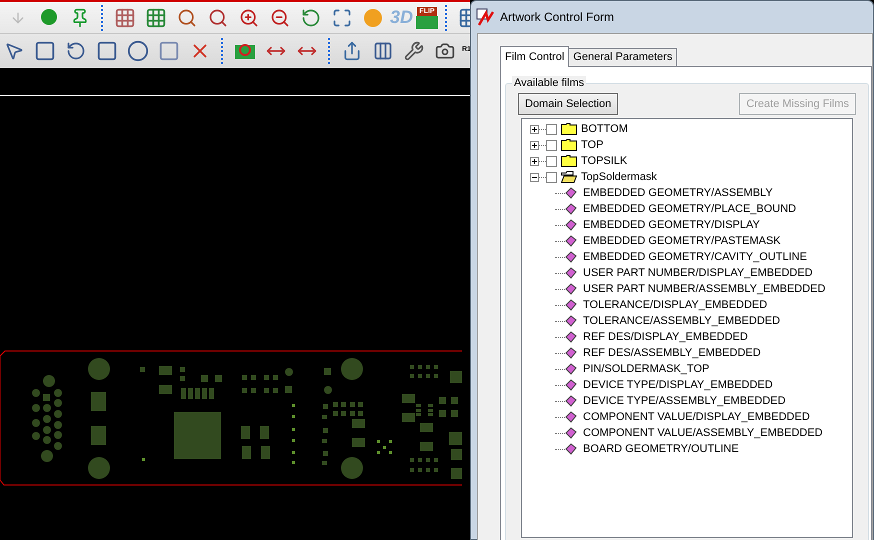 The image size is (874, 540). I want to click on layer-name: EMBEDDED GEOMETRY/PASTEMASK, so click(682, 241).